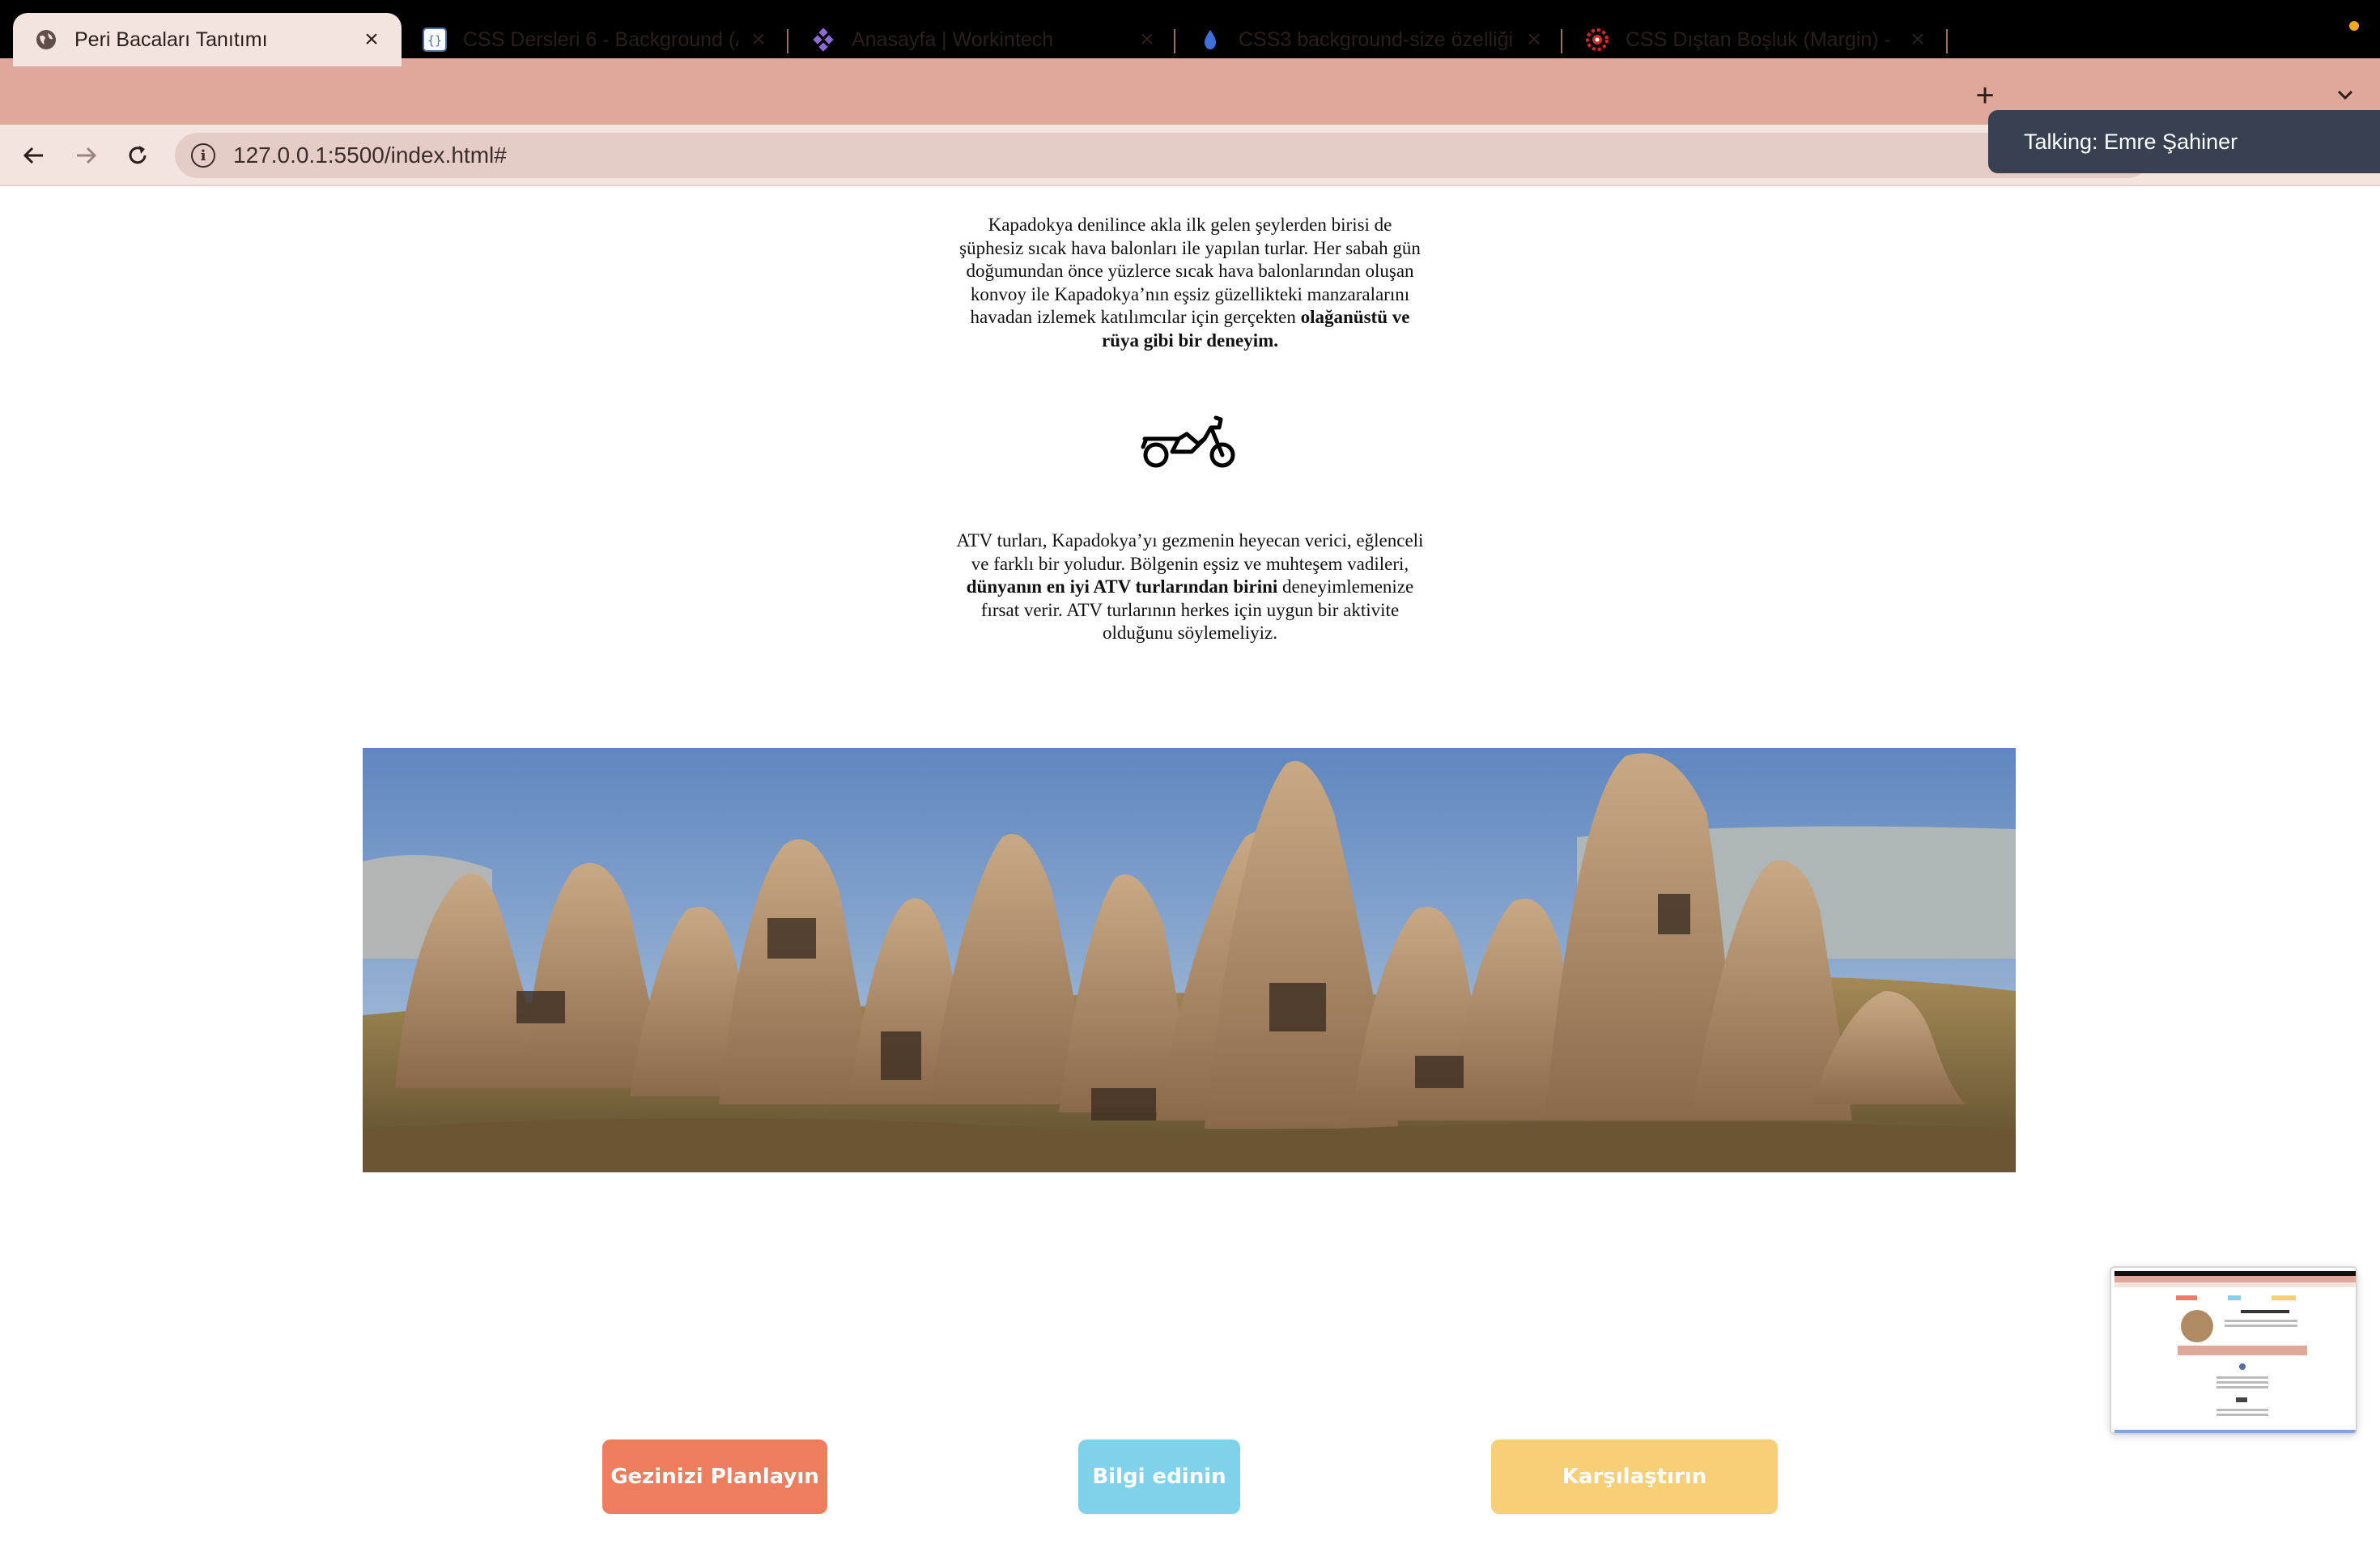  What do you see at coordinates (1210, 40) in the screenshot?
I see `drop-icon` at bounding box center [1210, 40].